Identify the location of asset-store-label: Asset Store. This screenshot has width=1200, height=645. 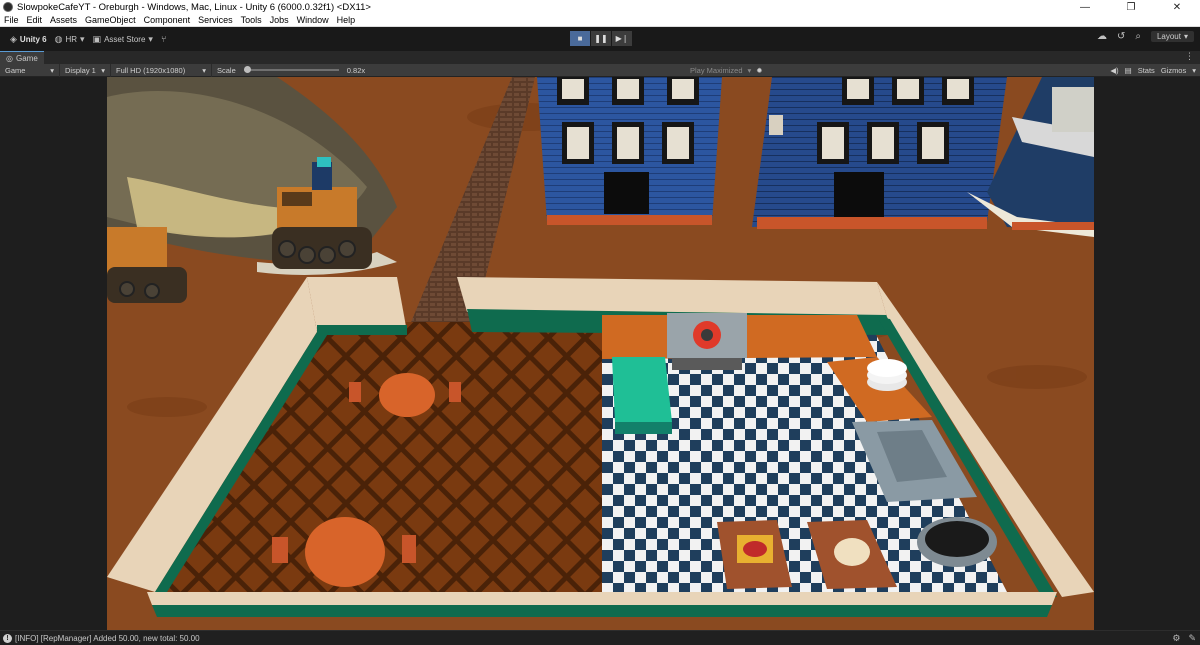
(125, 39).